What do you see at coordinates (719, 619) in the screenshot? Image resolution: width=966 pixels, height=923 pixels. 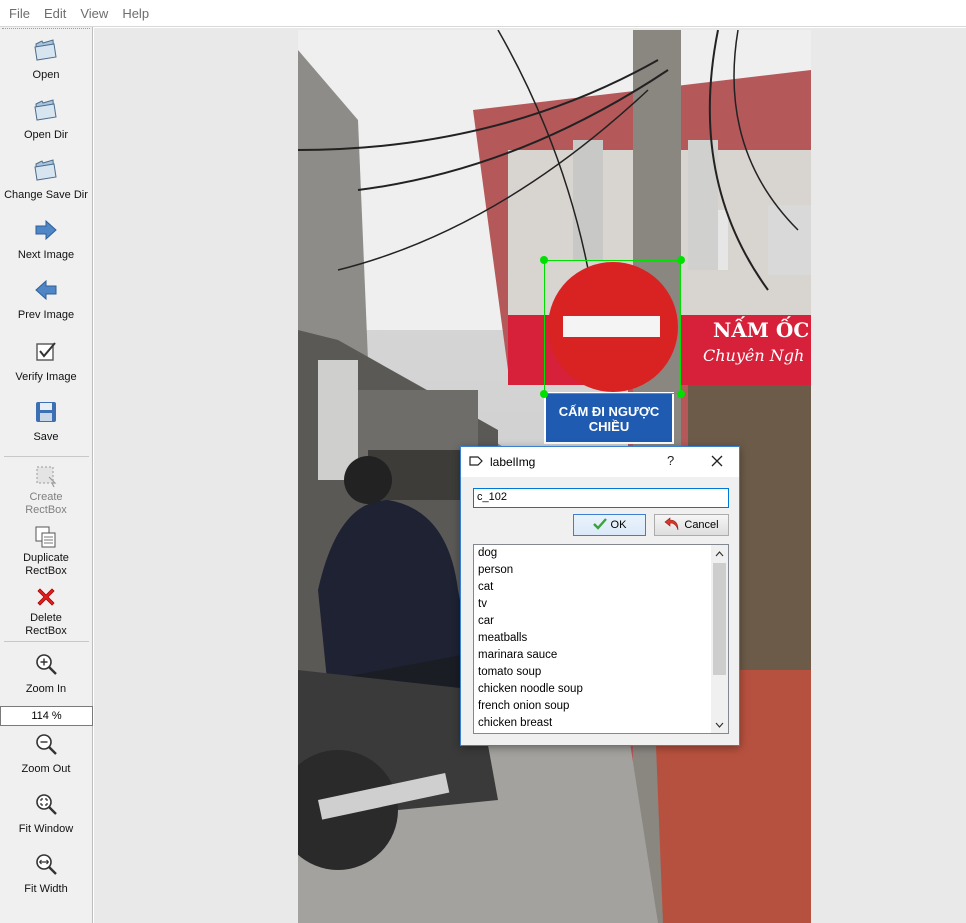 I see `scrollbar-thumb` at bounding box center [719, 619].